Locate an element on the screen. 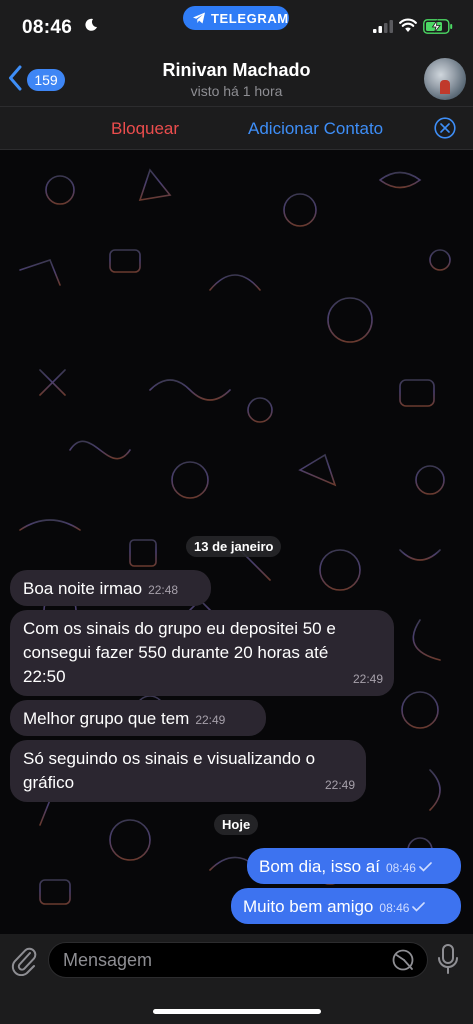 This screenshot has width=473, height=1024. message-text-line: gráfico is located at coordinates (49, 782).